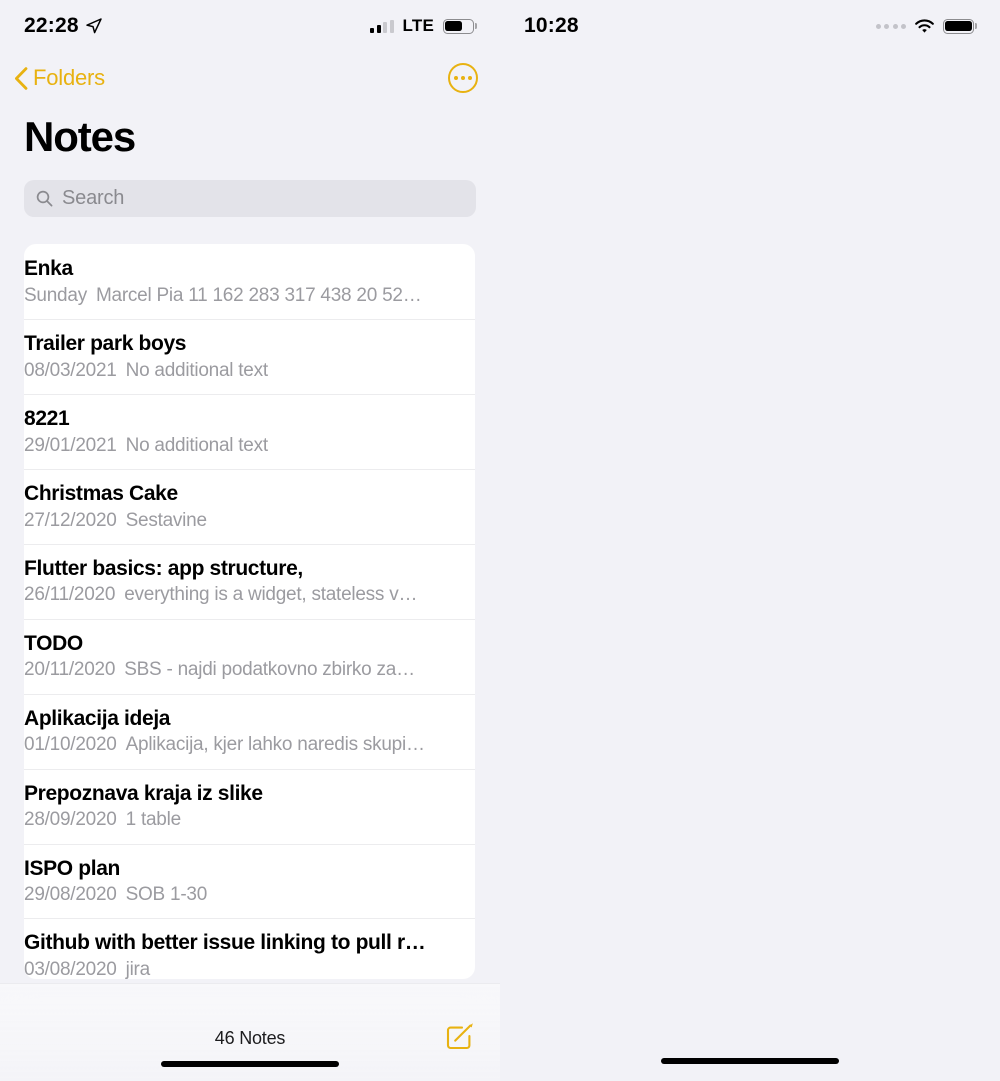 The height and width of the screenshot is (1081, 1000). What do you see at coordinates (101, 493) in the screenshot?
I see `note-title: Christmas Cake` at bounding box center [101, 493].